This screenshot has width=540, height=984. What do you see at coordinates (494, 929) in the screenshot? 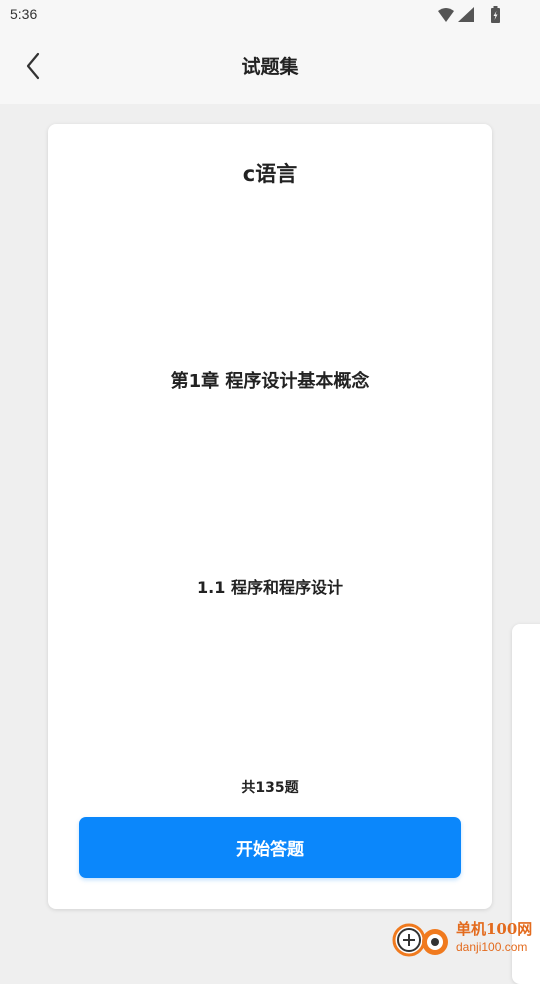
I see `watermark-name: 单机100网` at bounding box center [494, 929].